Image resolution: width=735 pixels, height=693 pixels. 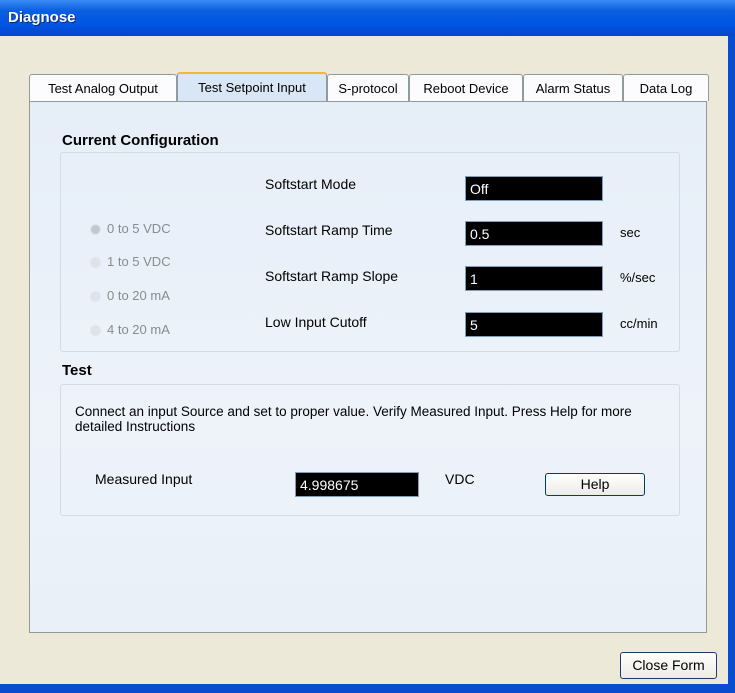 I want to click on tab-data-log: Data Log, so click(x=666, y=87).